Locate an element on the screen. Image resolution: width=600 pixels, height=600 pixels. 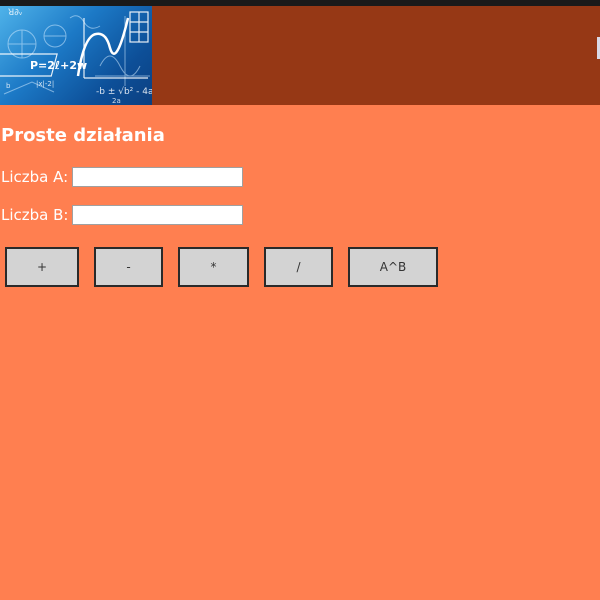
svg-text: ꓤ∂ᵥ is located at coordinates (15, 13).